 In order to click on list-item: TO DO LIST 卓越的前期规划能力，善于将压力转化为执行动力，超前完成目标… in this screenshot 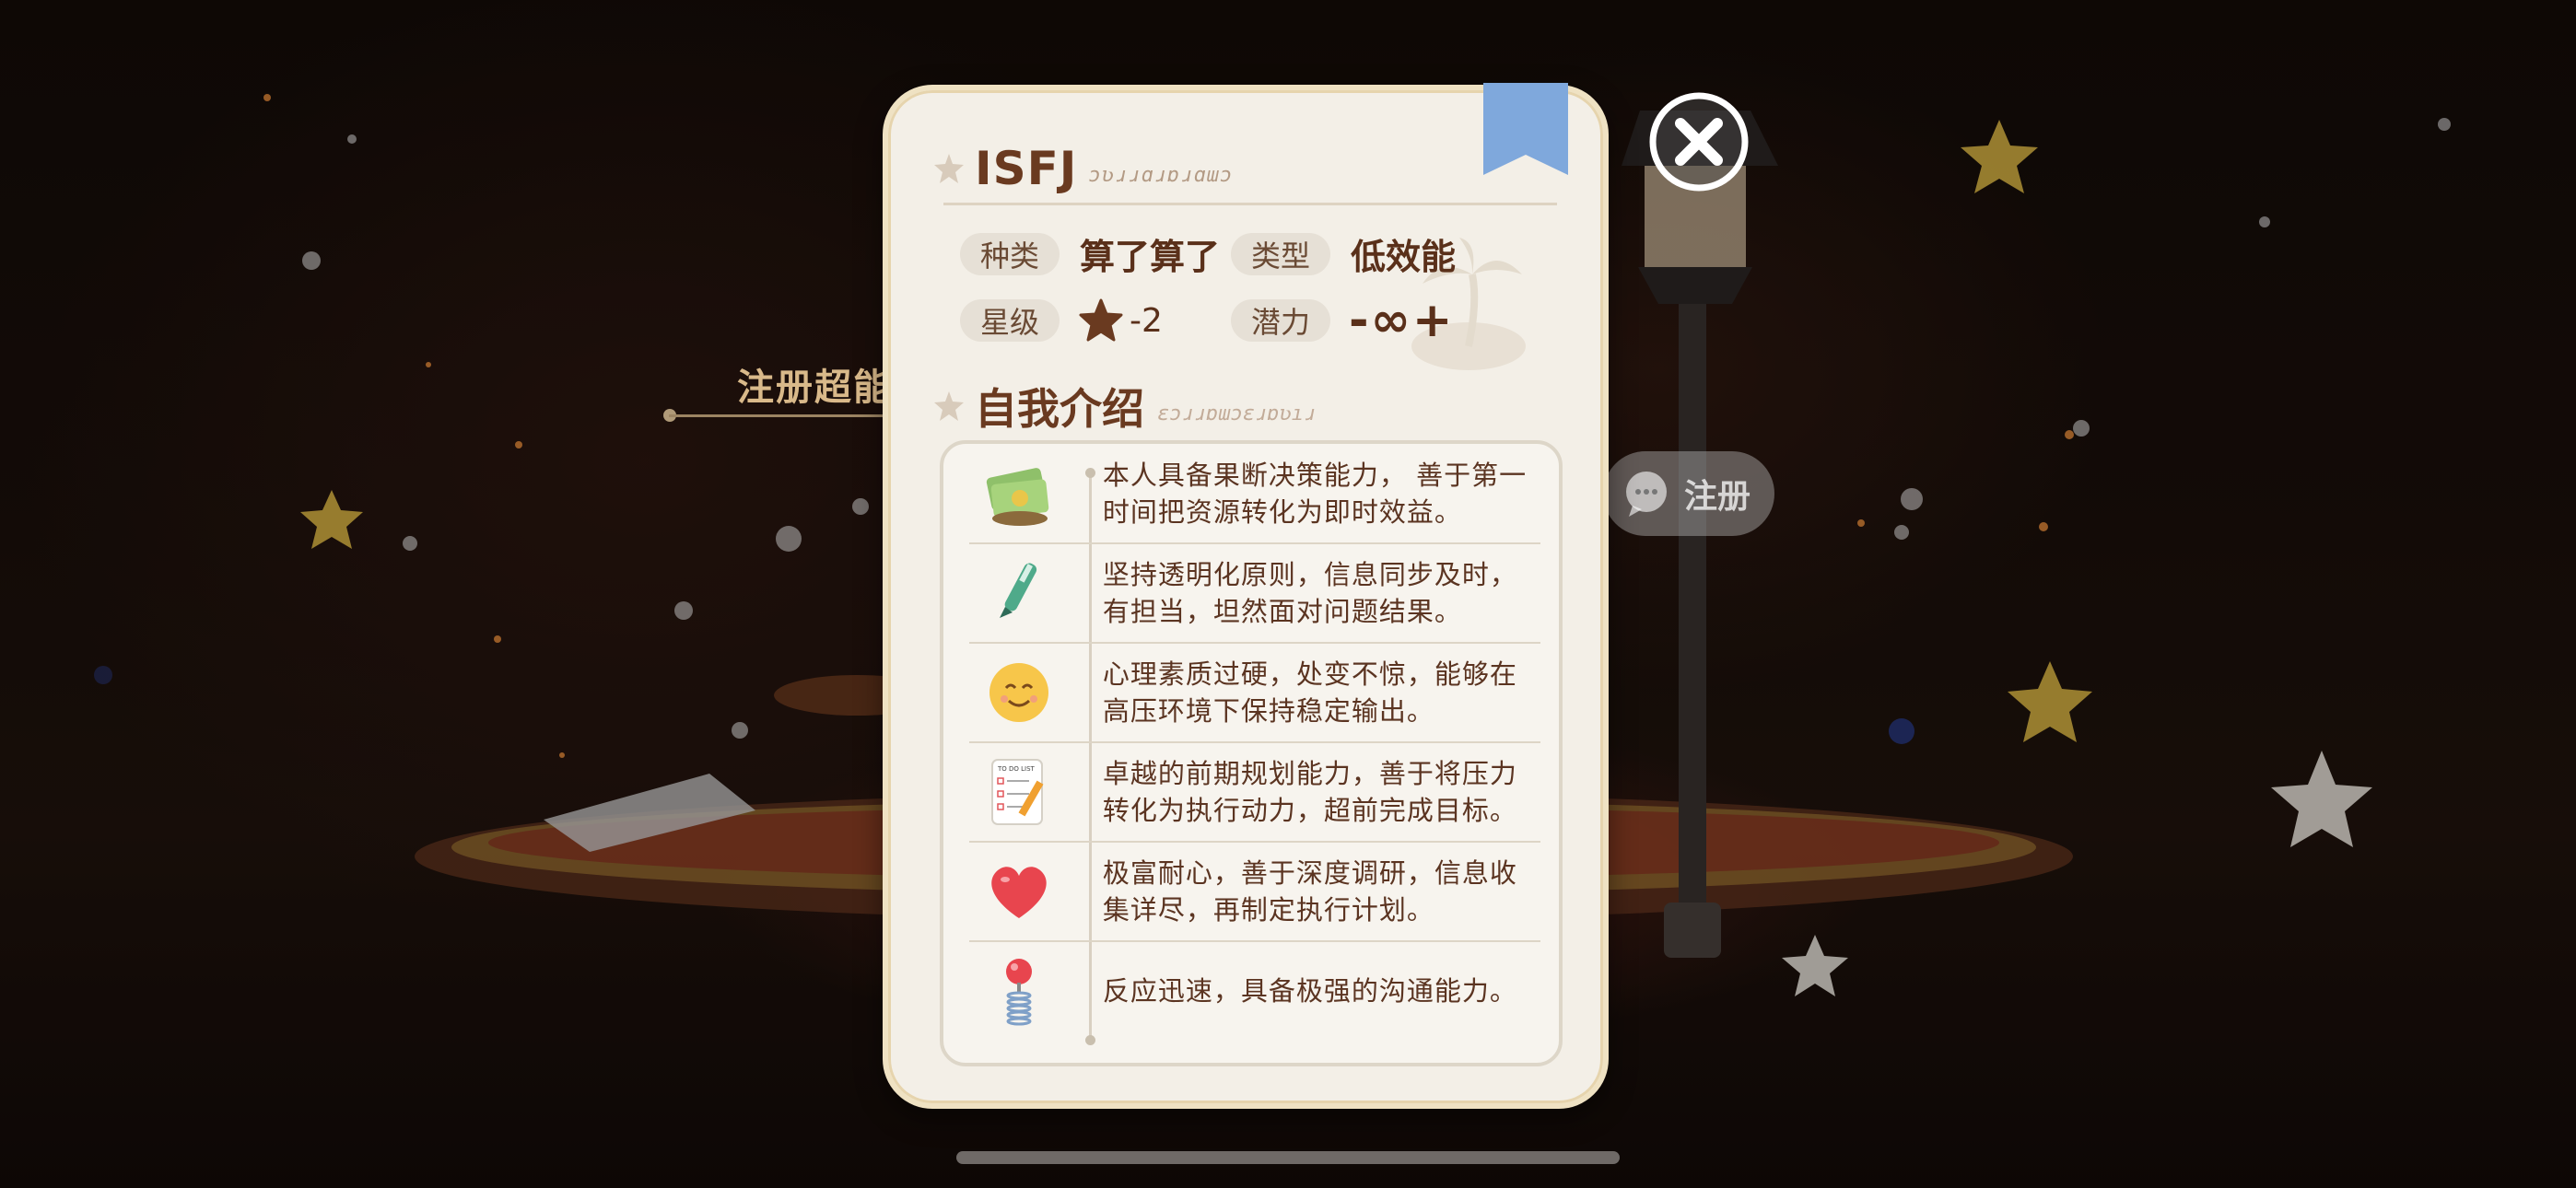, I will do `click(1254, 791)`.